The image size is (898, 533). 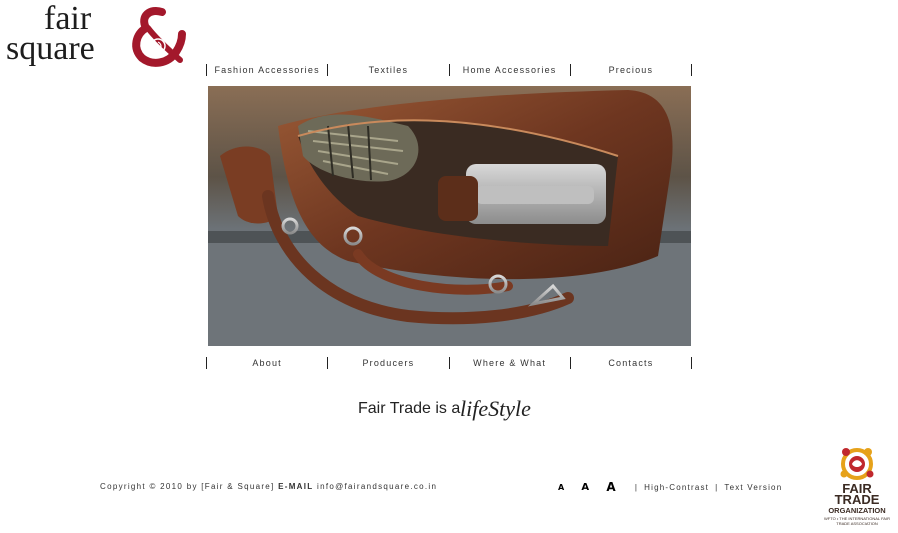 I want to click on tagline: Fair Trade is a lifeStyle, so click(x=458, y=410).